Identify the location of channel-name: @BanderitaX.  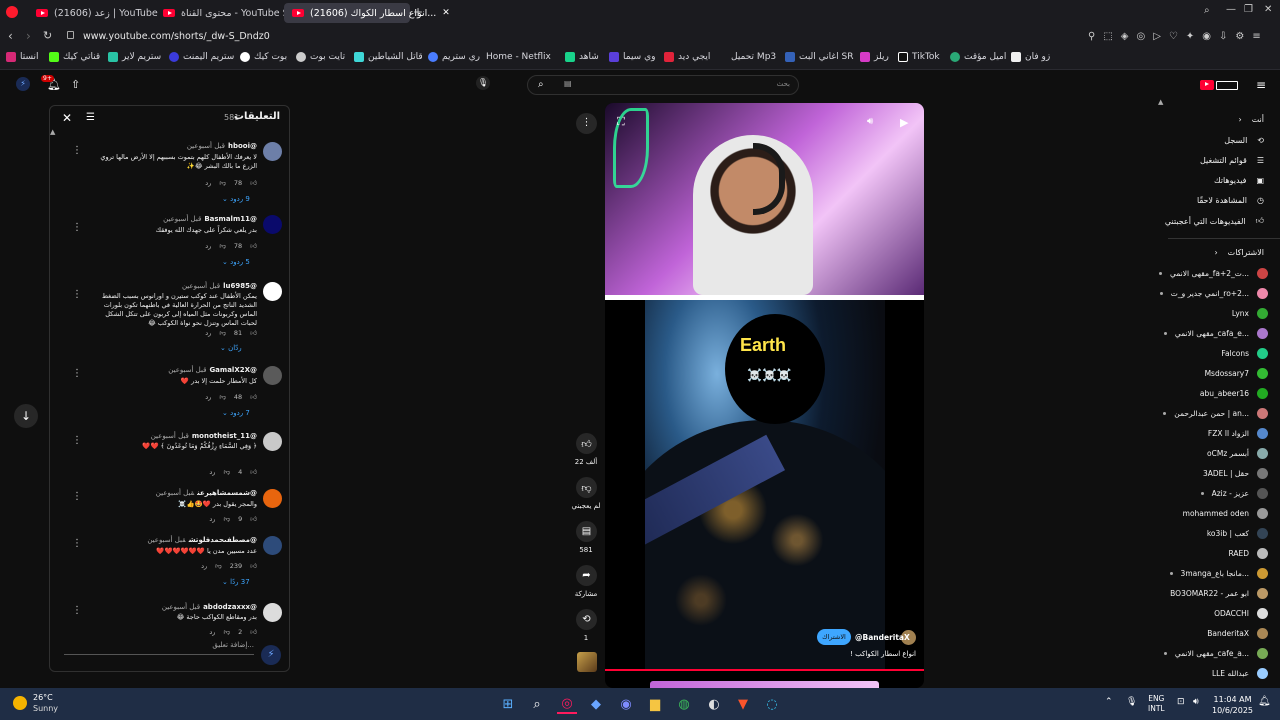
(882, 637).